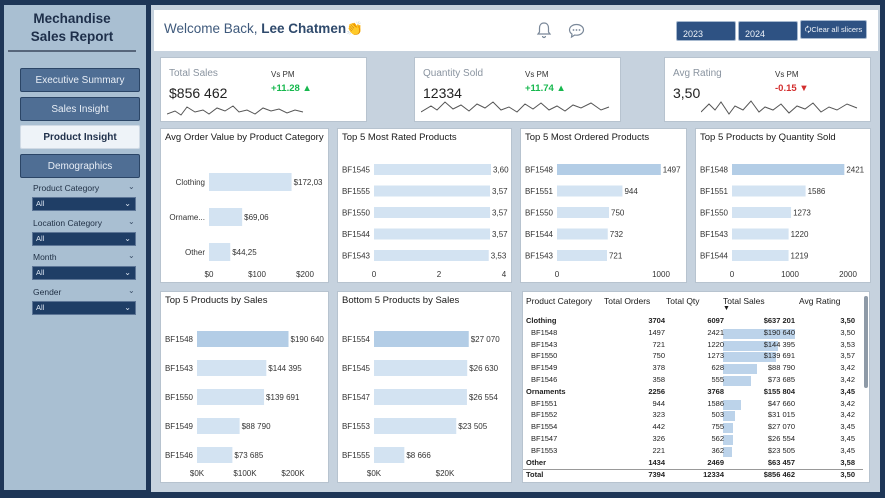  I want to click on cell-orders: 221, so click(658, 450).